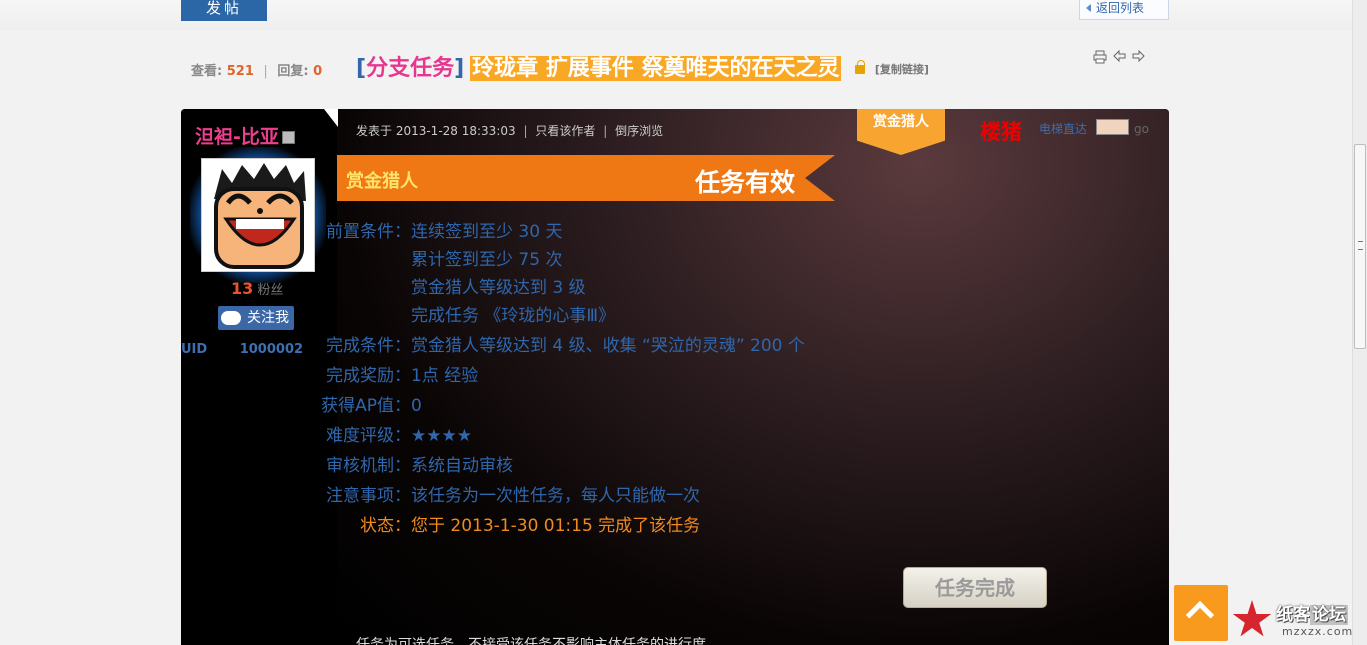  I want to click on detail-value: 赏金猎人等级达到 3 级, so click(498, 288).